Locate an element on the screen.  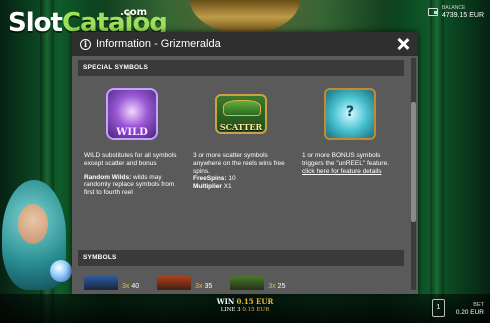
line-value: 0.15 EUR is located at coordinates (256, 310).